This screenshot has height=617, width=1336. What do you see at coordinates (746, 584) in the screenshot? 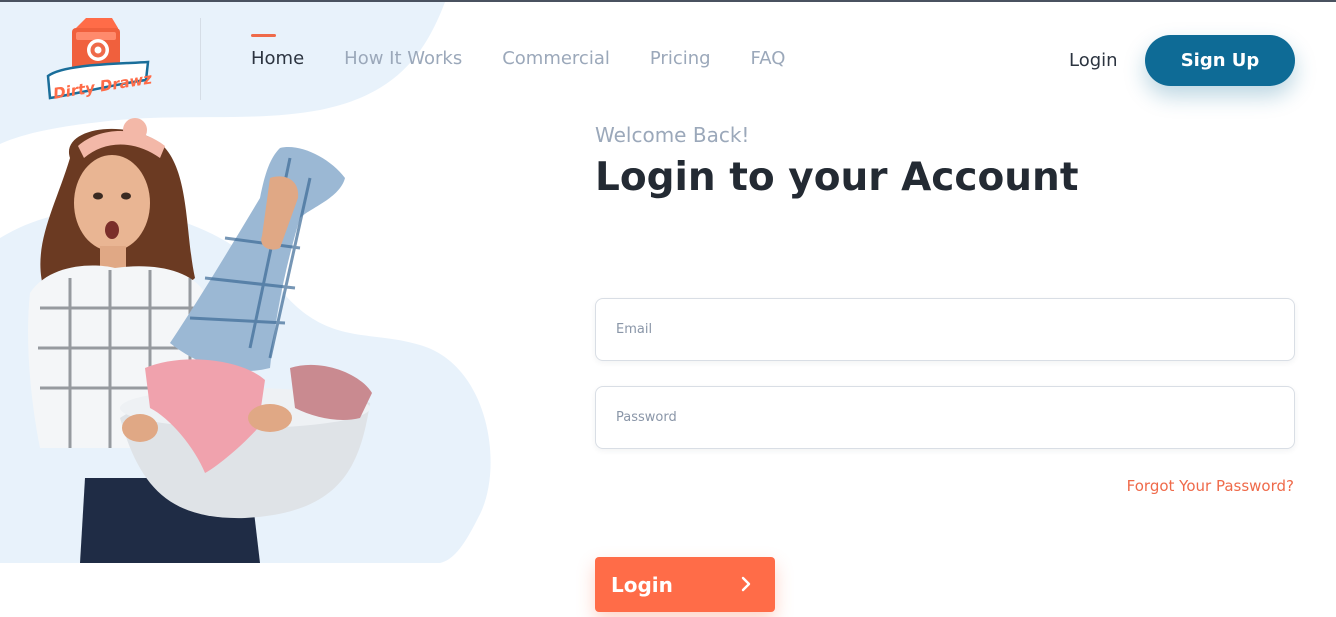
I see `chevron-right-icon` at bounding box center [746, 584].